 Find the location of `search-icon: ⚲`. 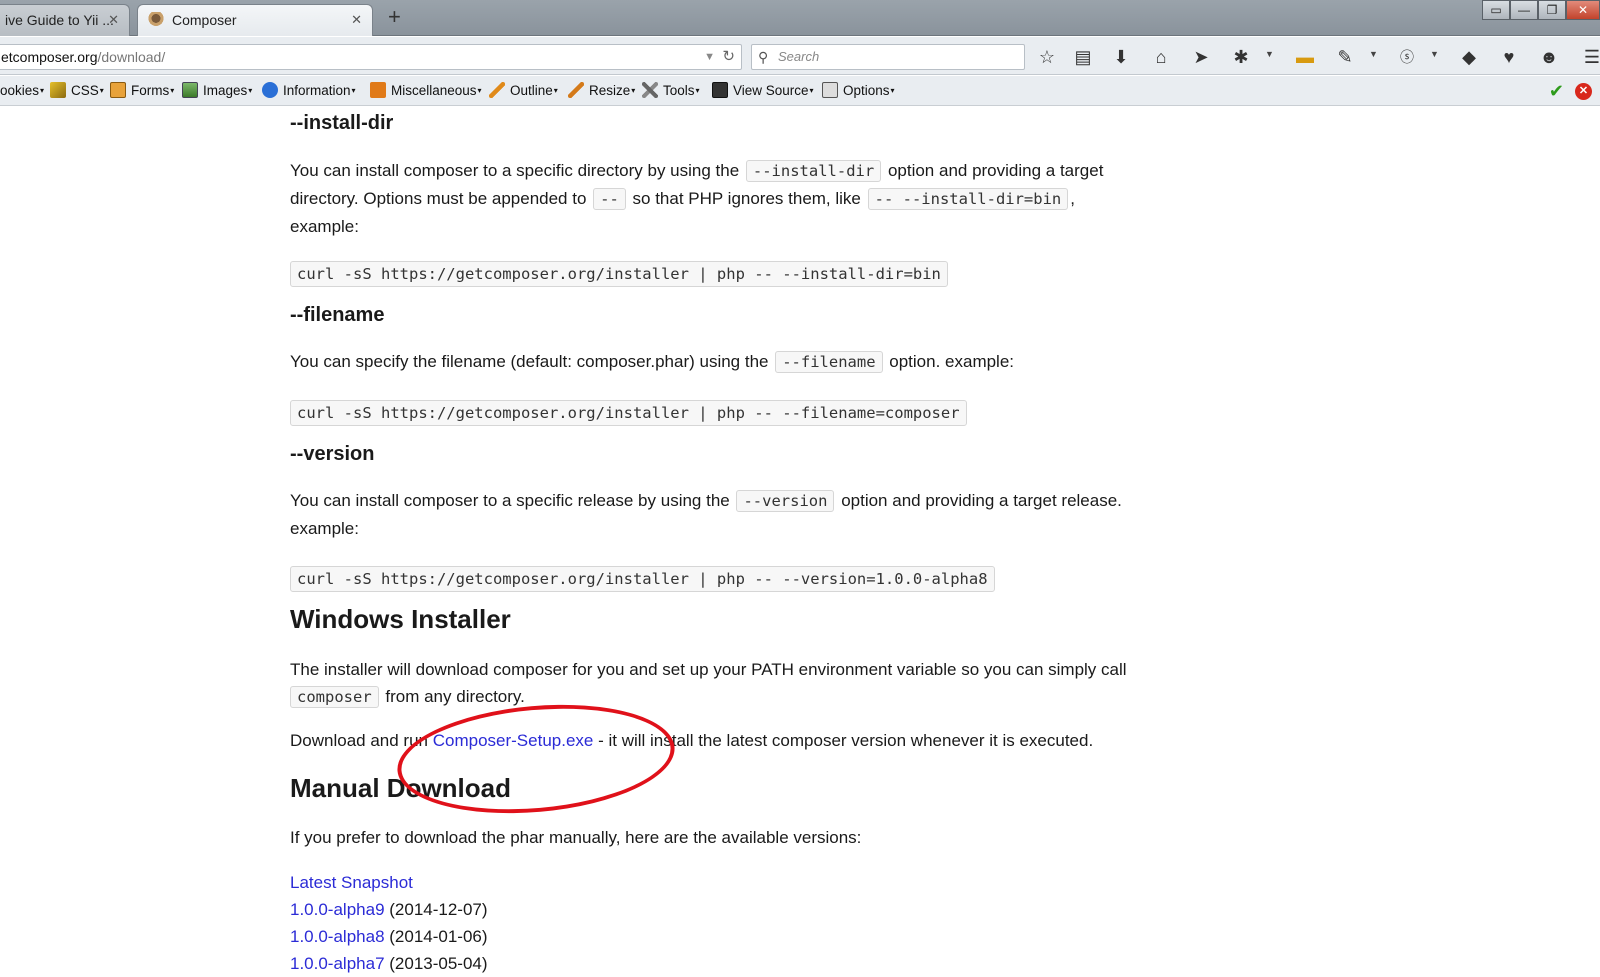

search-icon: ⚲ is located at coordinates (763, 57).